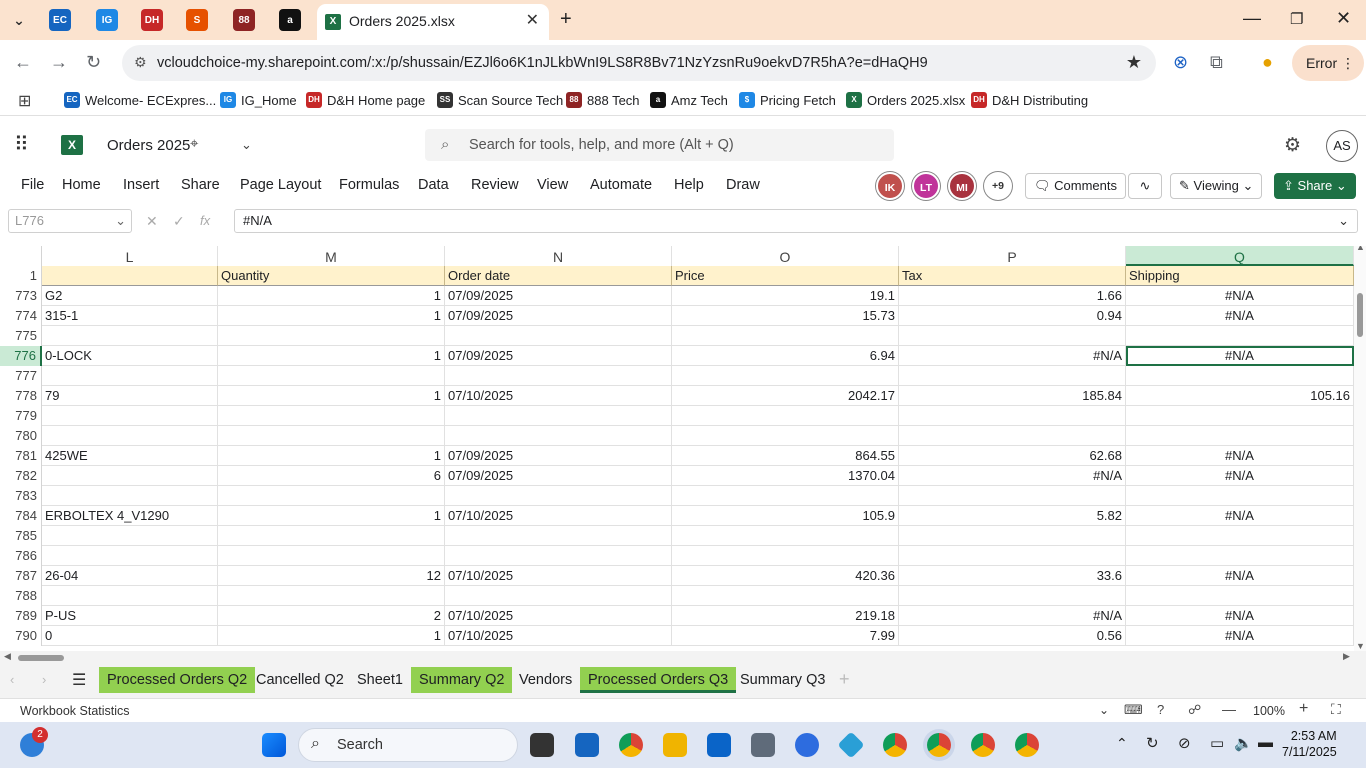  What do you see at coordinates (246, 145) in the screenshot?
I see `title-chevron-down-icon: ⌄` at bounding box center [246, 145].